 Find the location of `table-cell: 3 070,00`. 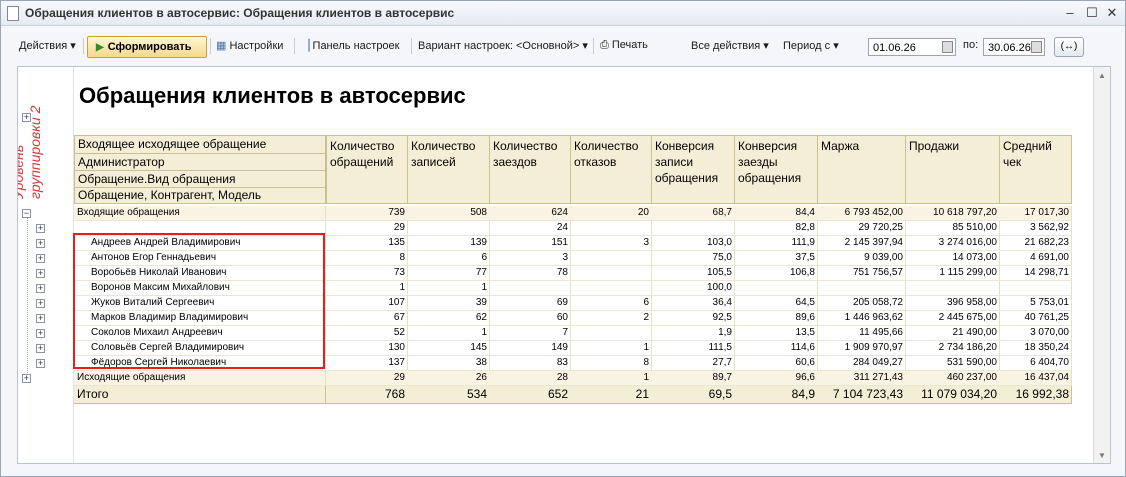

table-cell: 3 070,00 is located at coordinates (1035, 333).